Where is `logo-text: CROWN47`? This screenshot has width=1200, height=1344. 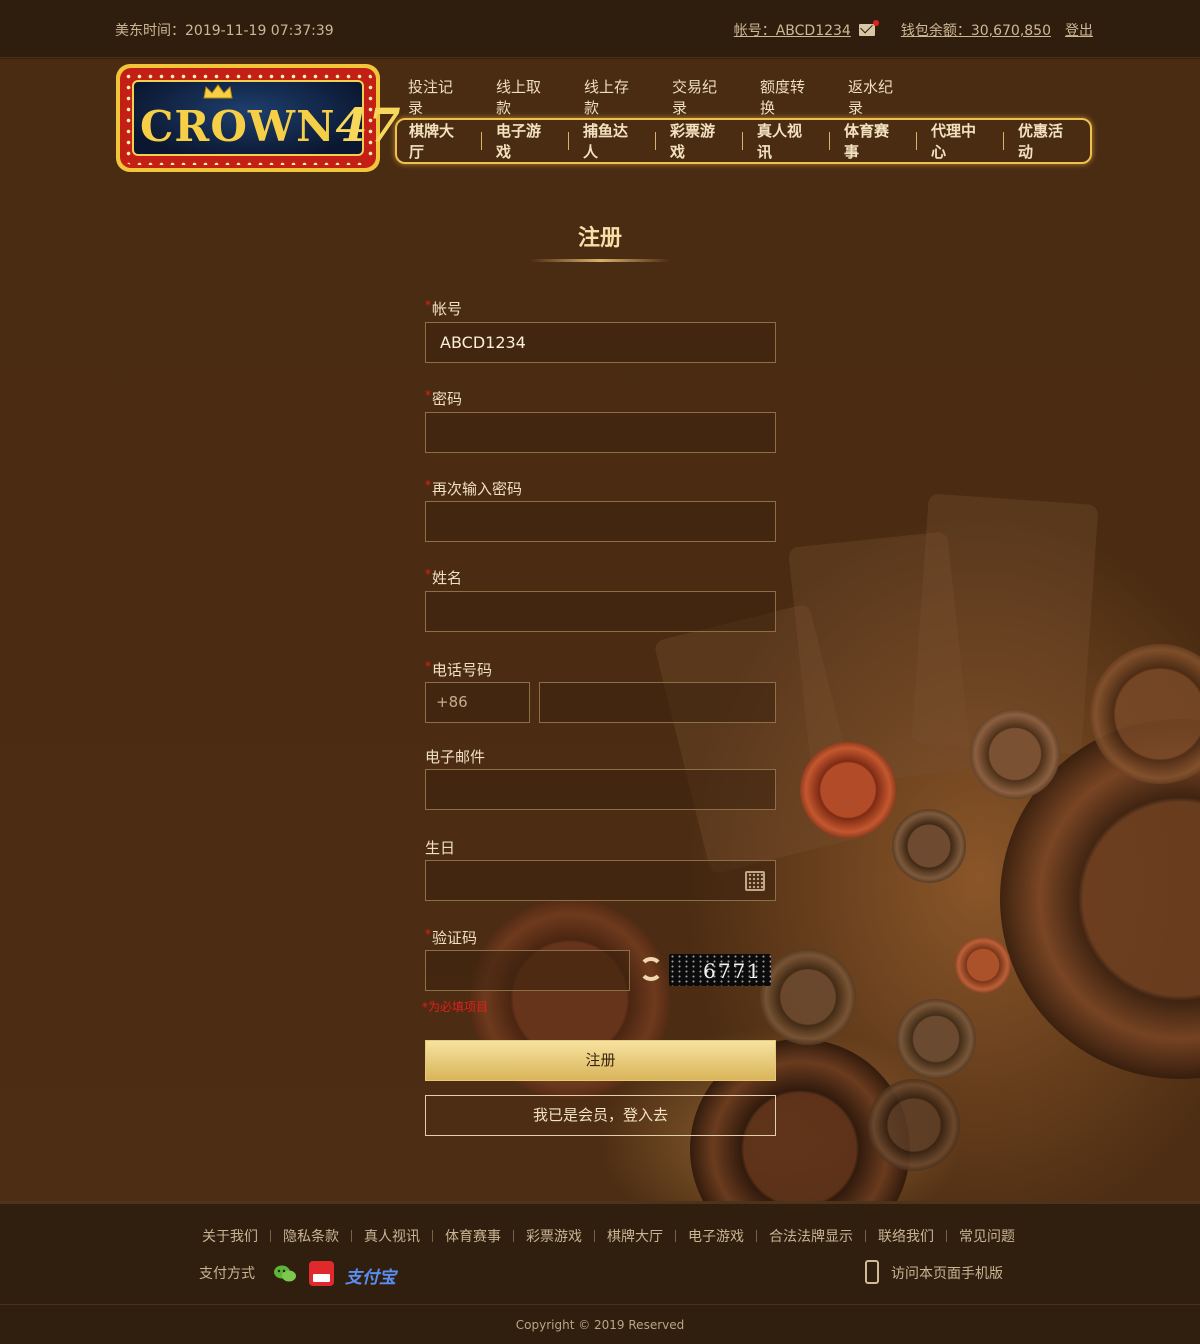 logo-text: CROWN47 is located at coordinates (271, 125).